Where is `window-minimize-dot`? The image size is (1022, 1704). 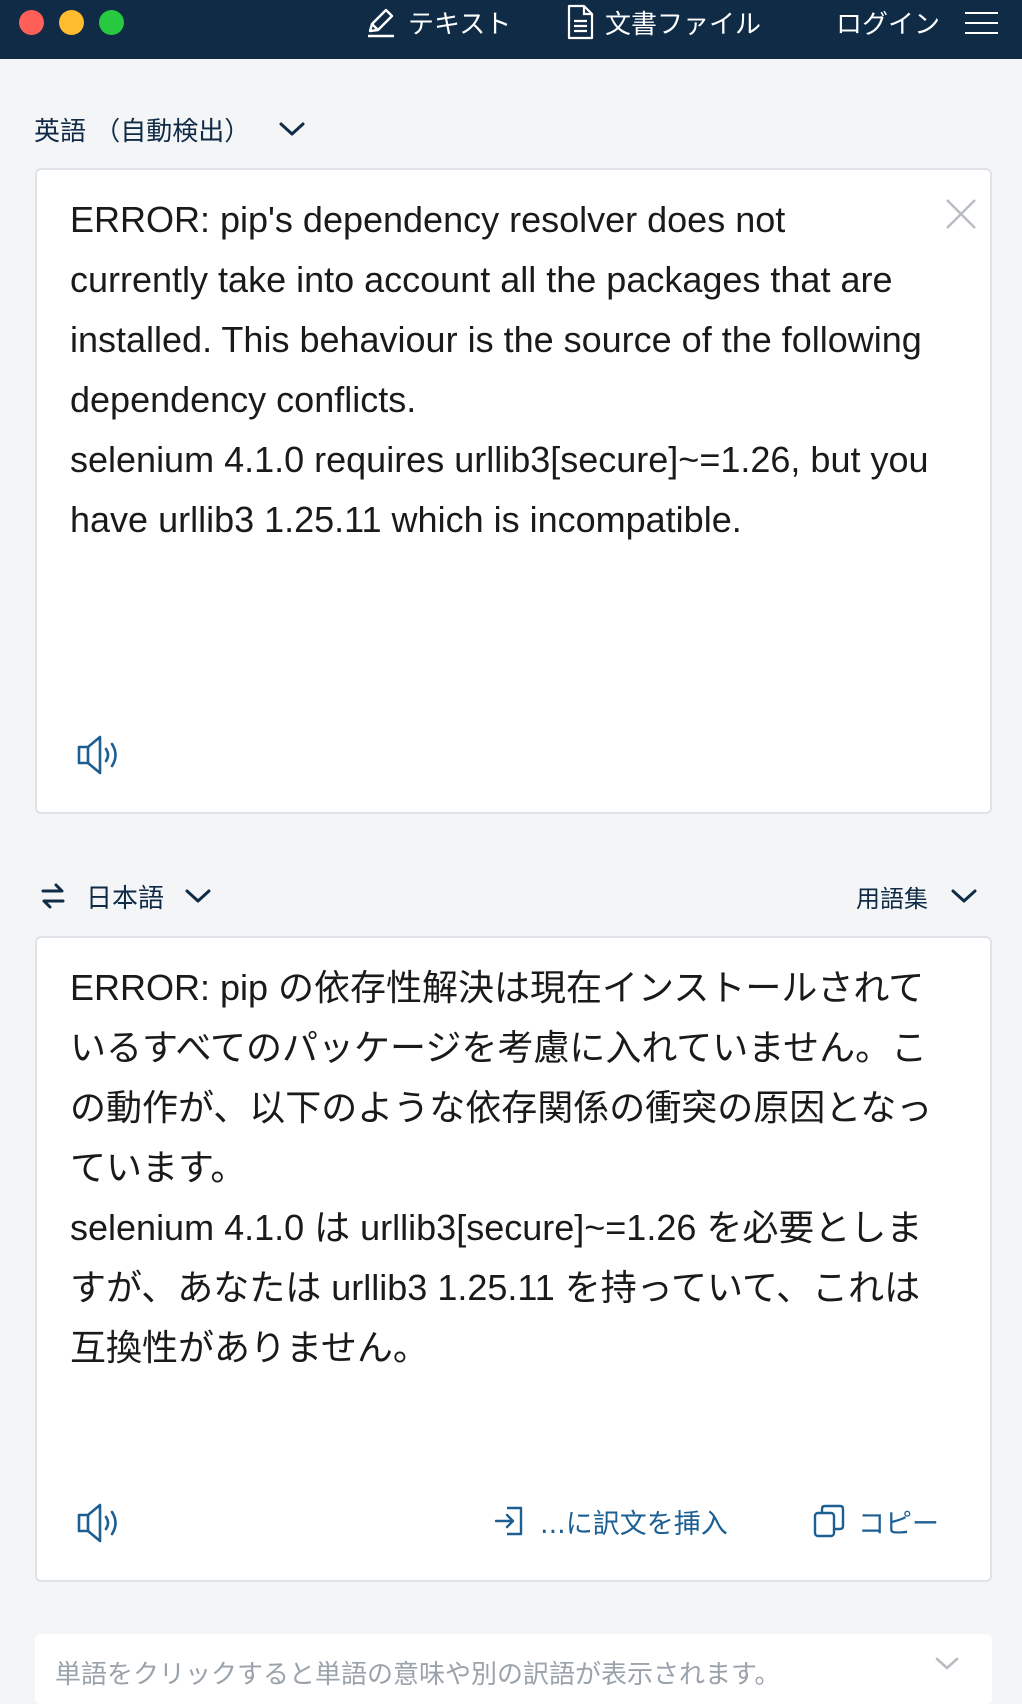
window-minimize-dot is located at coordinates (71, 22).